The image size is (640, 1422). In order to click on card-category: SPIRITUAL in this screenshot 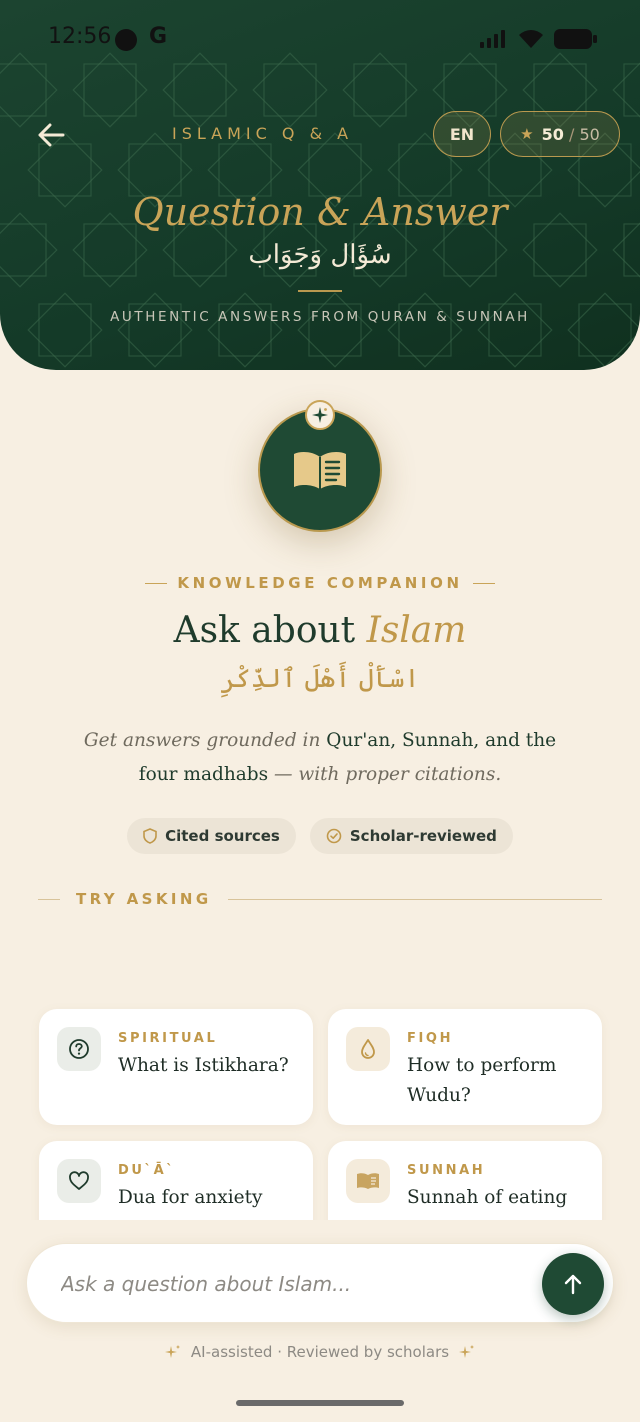, I will do `click(168, 1038)`.